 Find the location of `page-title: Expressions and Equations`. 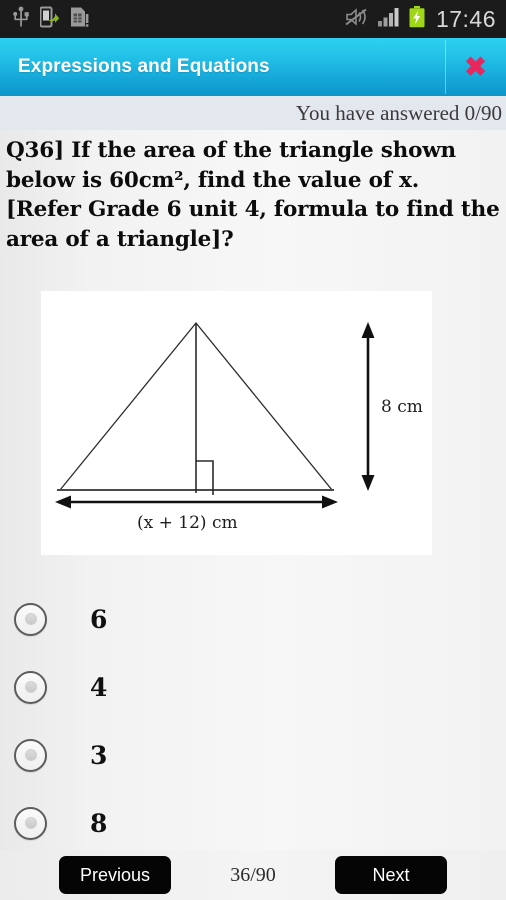

page-title: Expressions and Equations is located at coordinates (144, 66).